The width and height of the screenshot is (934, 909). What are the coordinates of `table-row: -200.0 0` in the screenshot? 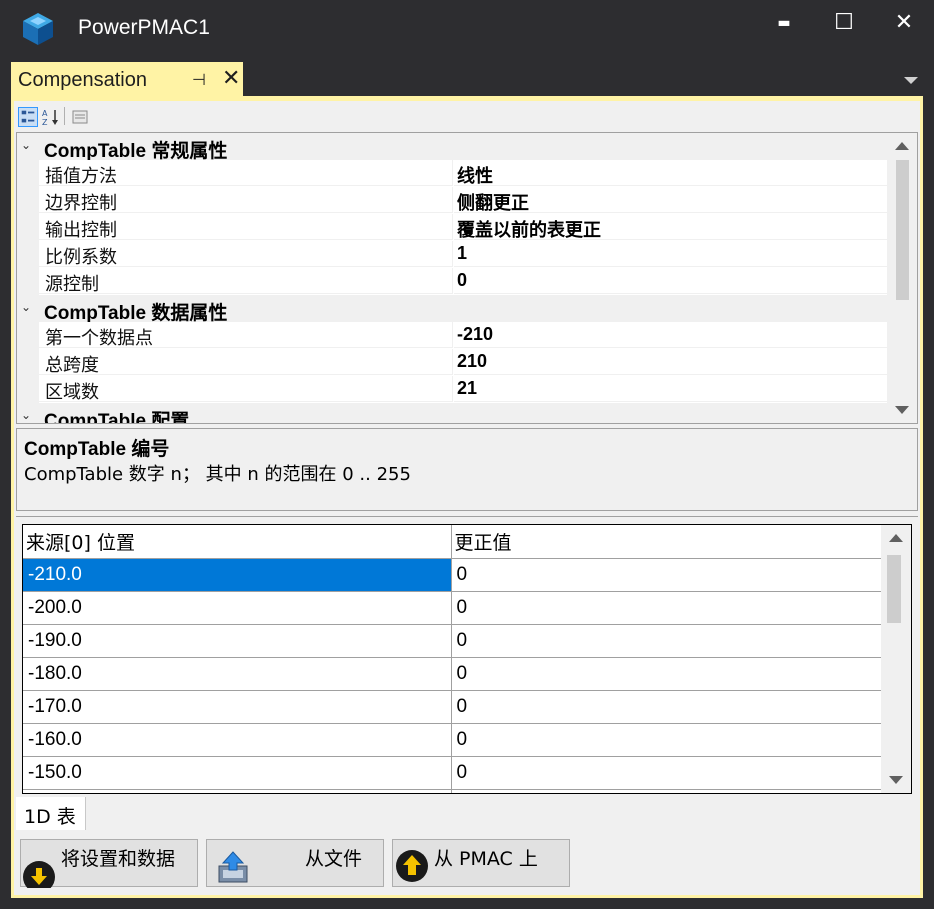 It's located at (452, 608).